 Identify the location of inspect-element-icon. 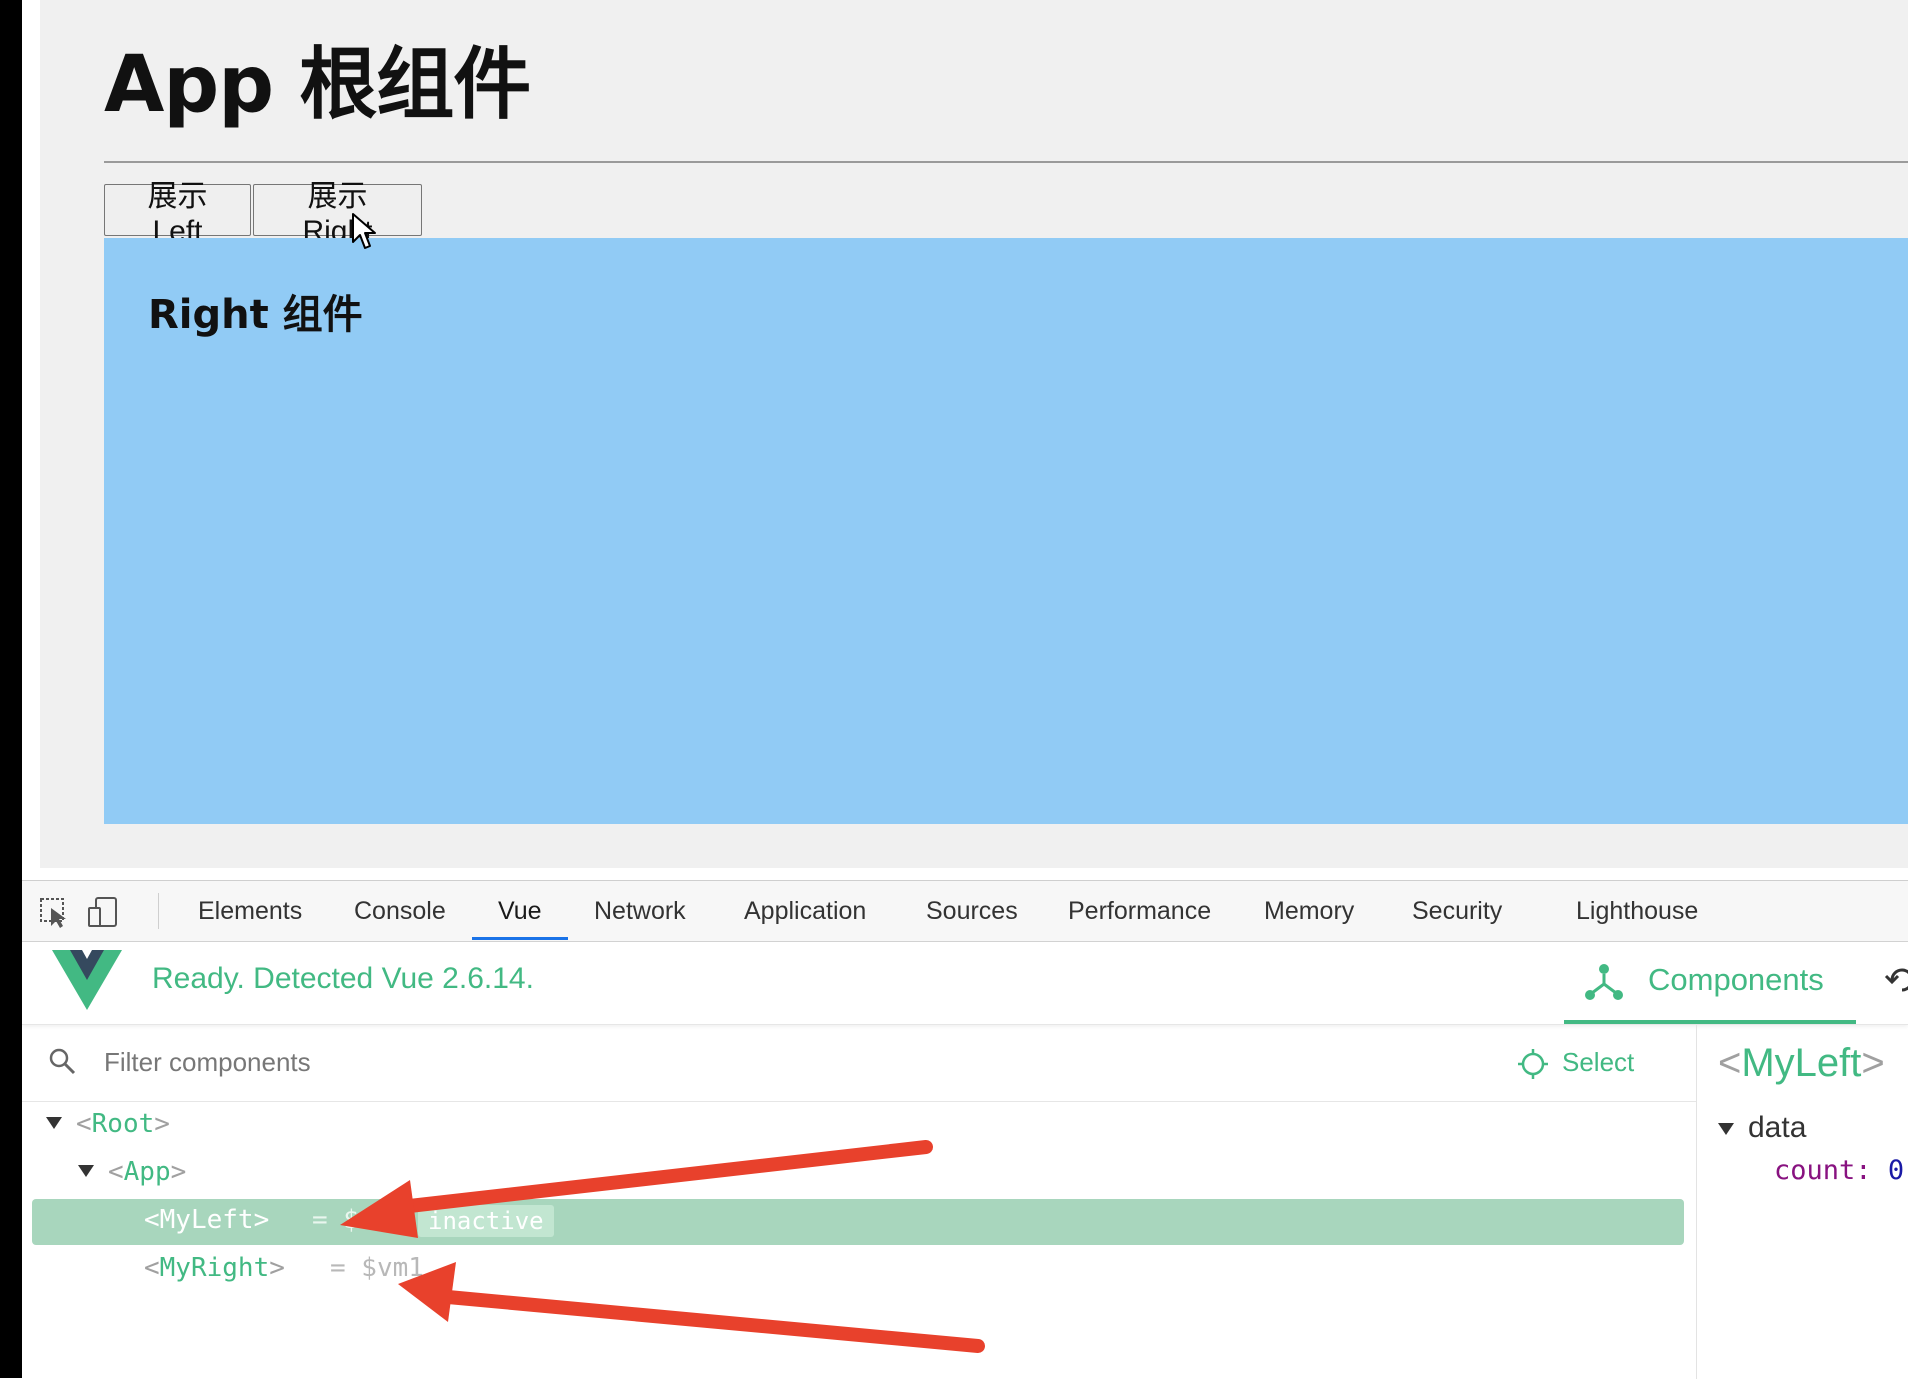
(55, 912).